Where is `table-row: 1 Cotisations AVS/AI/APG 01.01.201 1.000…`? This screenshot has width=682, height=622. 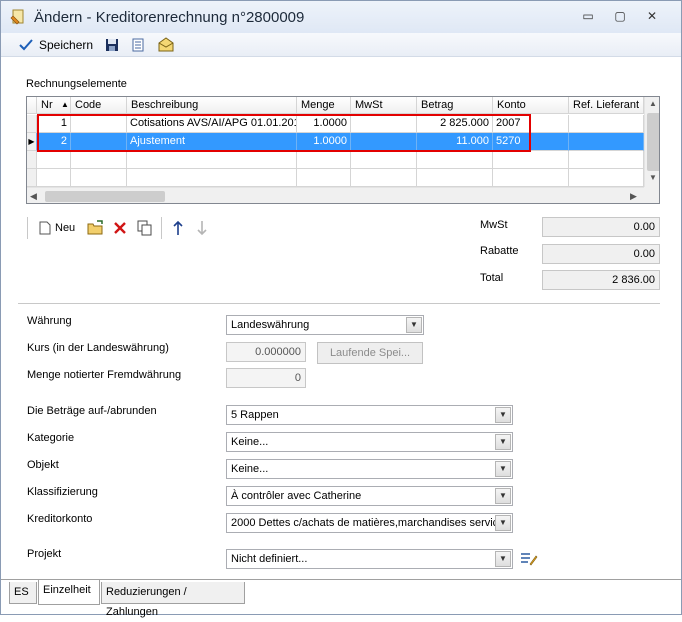
table-row: 1 Cotisations AVS/AI/APG 01.01.201 1.000… is located at coordinates (335, 124).